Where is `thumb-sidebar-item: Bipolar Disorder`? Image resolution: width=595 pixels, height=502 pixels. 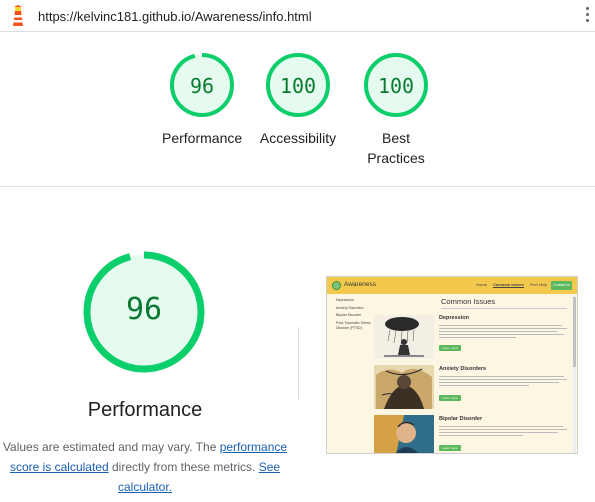
thumb-sidebar-item: Bipolar Disorder is located at coordinates (349, 315).